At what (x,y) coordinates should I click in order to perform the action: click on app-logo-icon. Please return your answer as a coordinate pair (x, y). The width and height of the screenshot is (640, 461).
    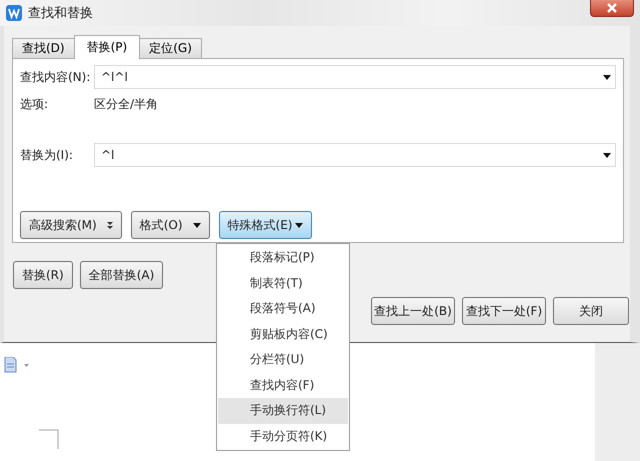
    Looking at the image, I should click on (14, 13).